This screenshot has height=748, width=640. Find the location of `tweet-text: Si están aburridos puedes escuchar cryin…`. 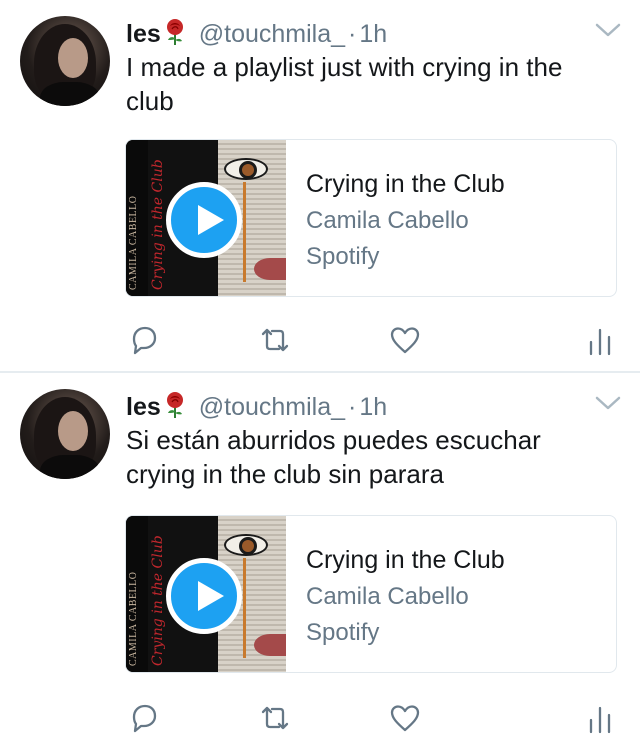

tweet-text: Si están aburridos puedes escuchar cryin… is located at coordinates (333, 457).